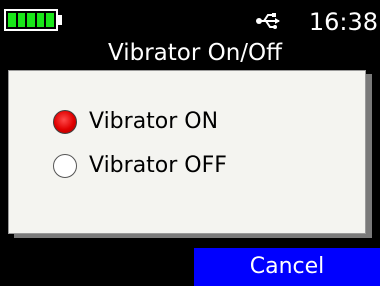 The image size is (380, 286). I want to click on clock: 16:38, so click(343, 22).